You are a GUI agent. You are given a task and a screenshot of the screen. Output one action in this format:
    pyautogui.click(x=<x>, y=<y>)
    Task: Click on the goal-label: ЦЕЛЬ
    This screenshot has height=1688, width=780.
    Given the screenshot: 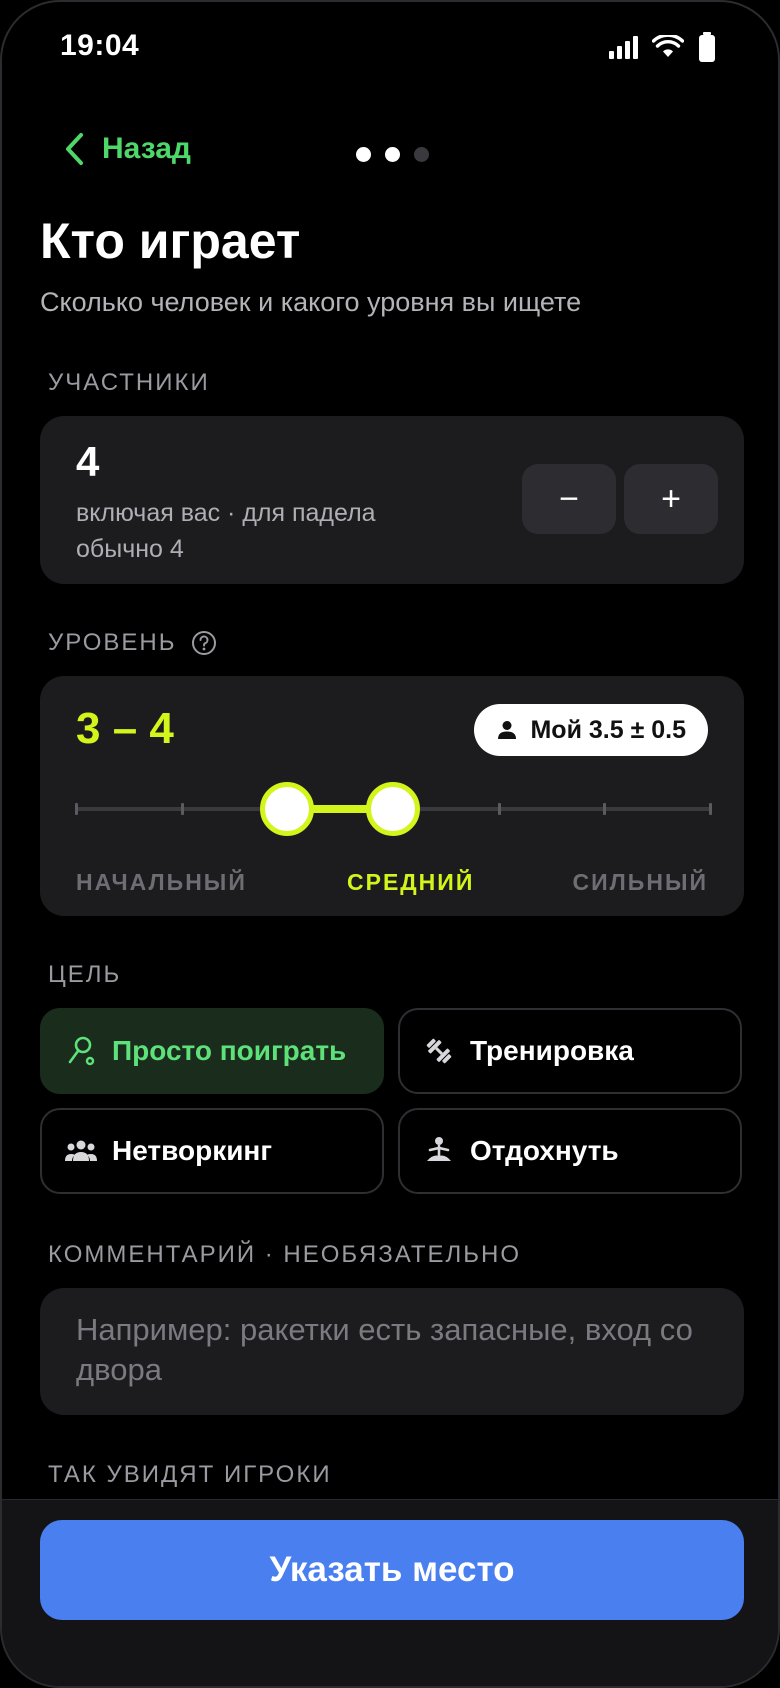 What is the action you would take?
    pyautogui.click(x=85, y=974)
    